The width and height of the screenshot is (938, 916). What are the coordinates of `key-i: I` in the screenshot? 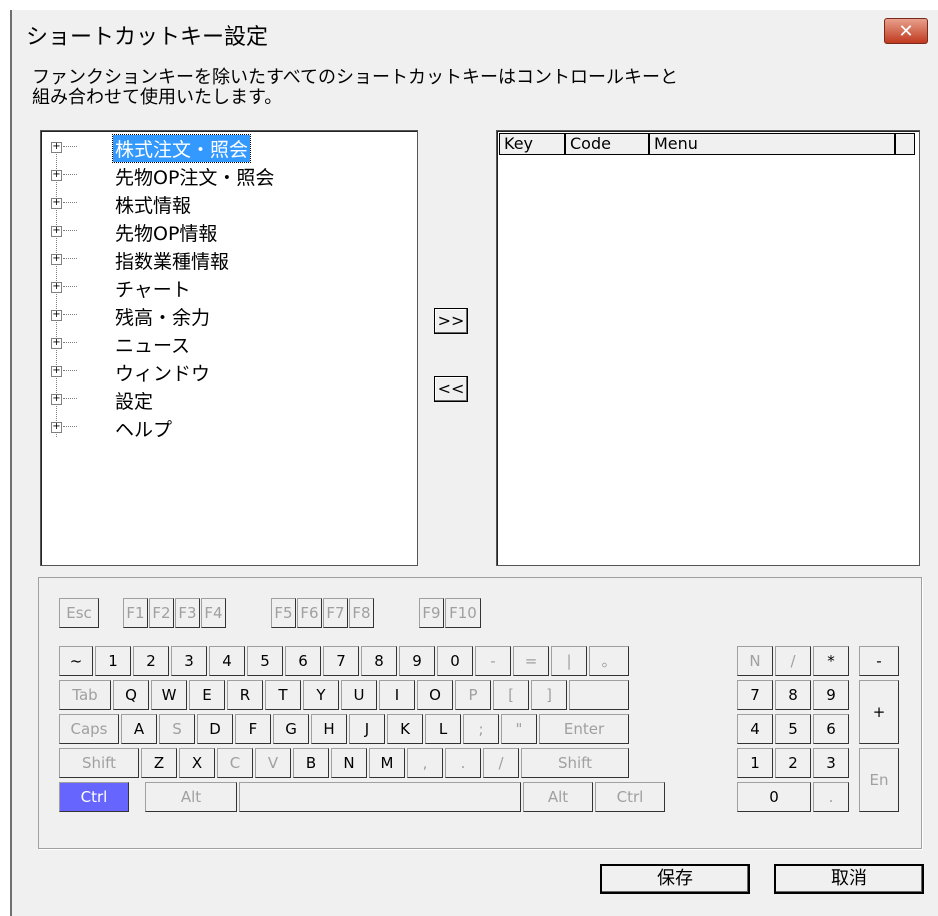 It's located at (397, 695).